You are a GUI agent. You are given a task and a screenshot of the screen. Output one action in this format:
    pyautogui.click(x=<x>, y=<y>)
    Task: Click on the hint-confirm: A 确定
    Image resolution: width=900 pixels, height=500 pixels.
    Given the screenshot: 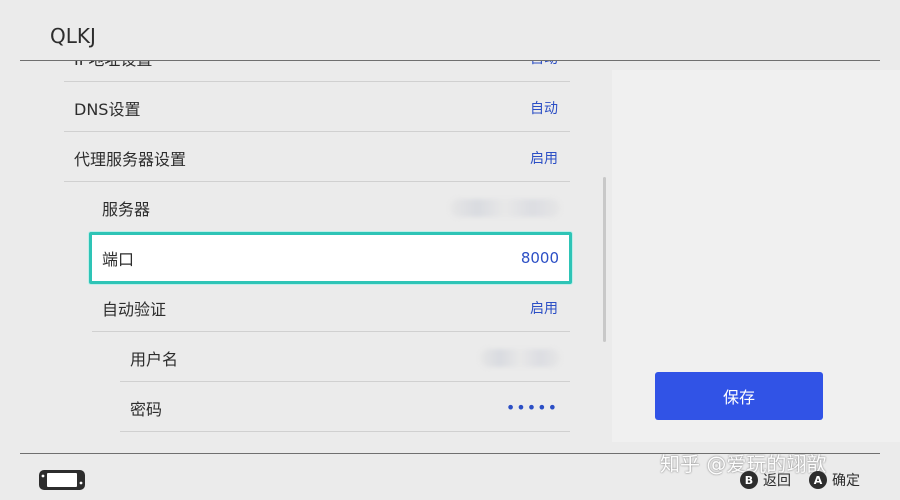 What is the action you would take?
    pyautogui.click(x=834, y=480)
    